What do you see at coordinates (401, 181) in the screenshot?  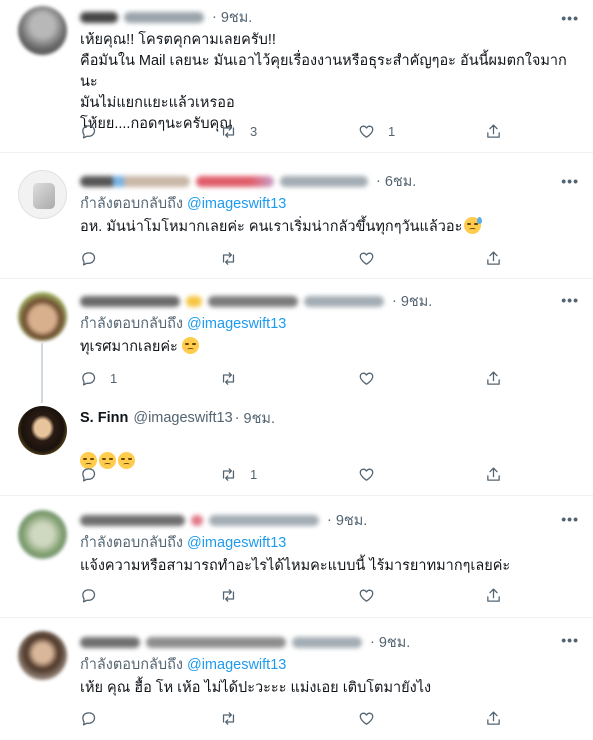 I see `tweet-time: 6ชม.` at bounding box center [401, 181].